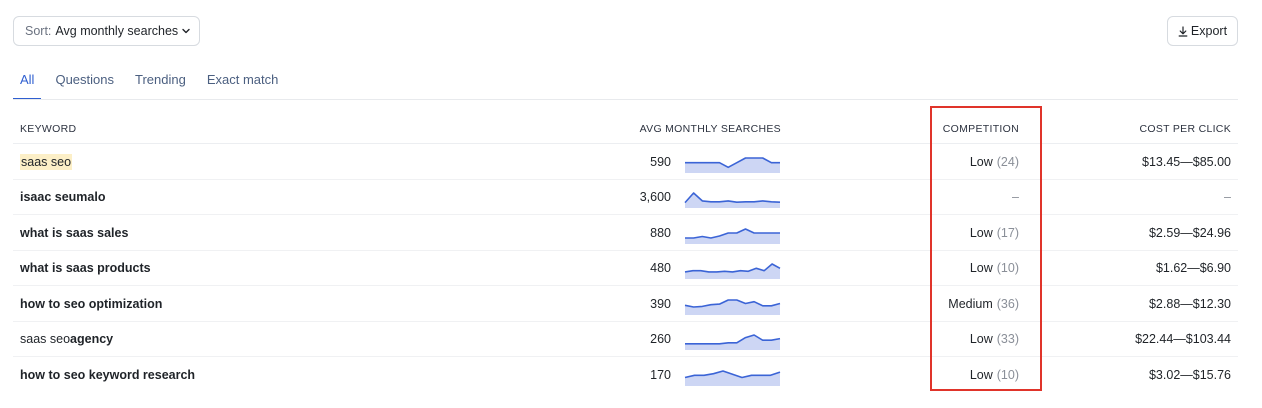 The image size is (1262, 408). I want to click on keyword-text: isaac seumalo, so click(62, 197).